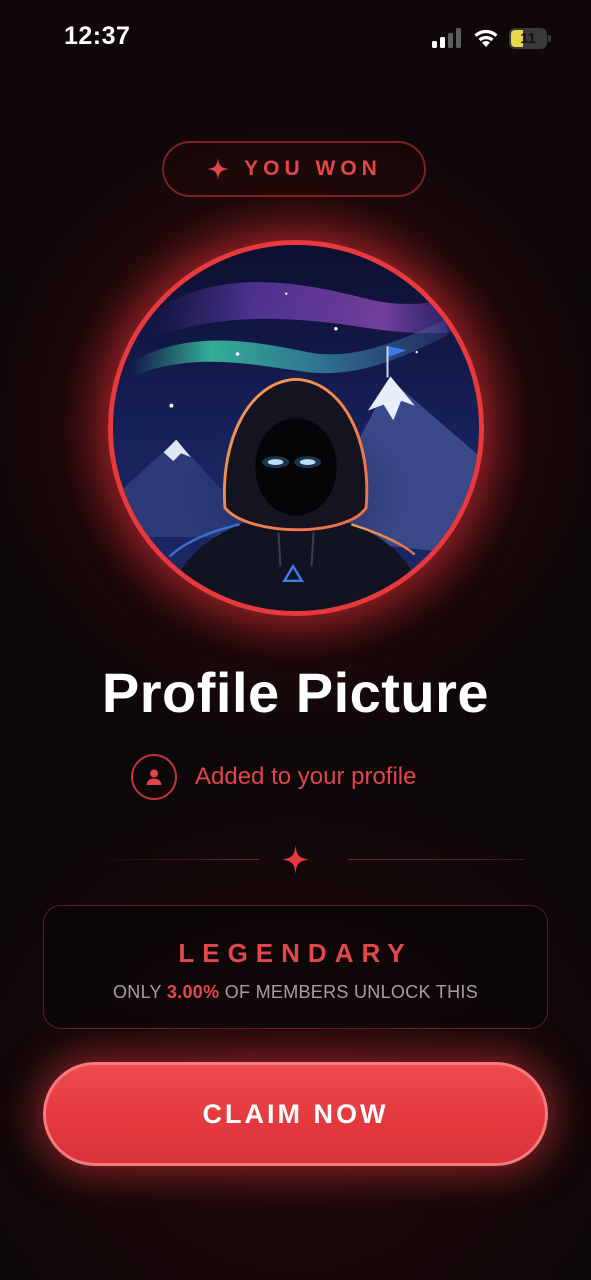 The image size is (591, 1280). What do you see at coordinates (295, 692) in the screenshot?
I see `reward-title: Profile Picture` at bounding box center [295, 692].